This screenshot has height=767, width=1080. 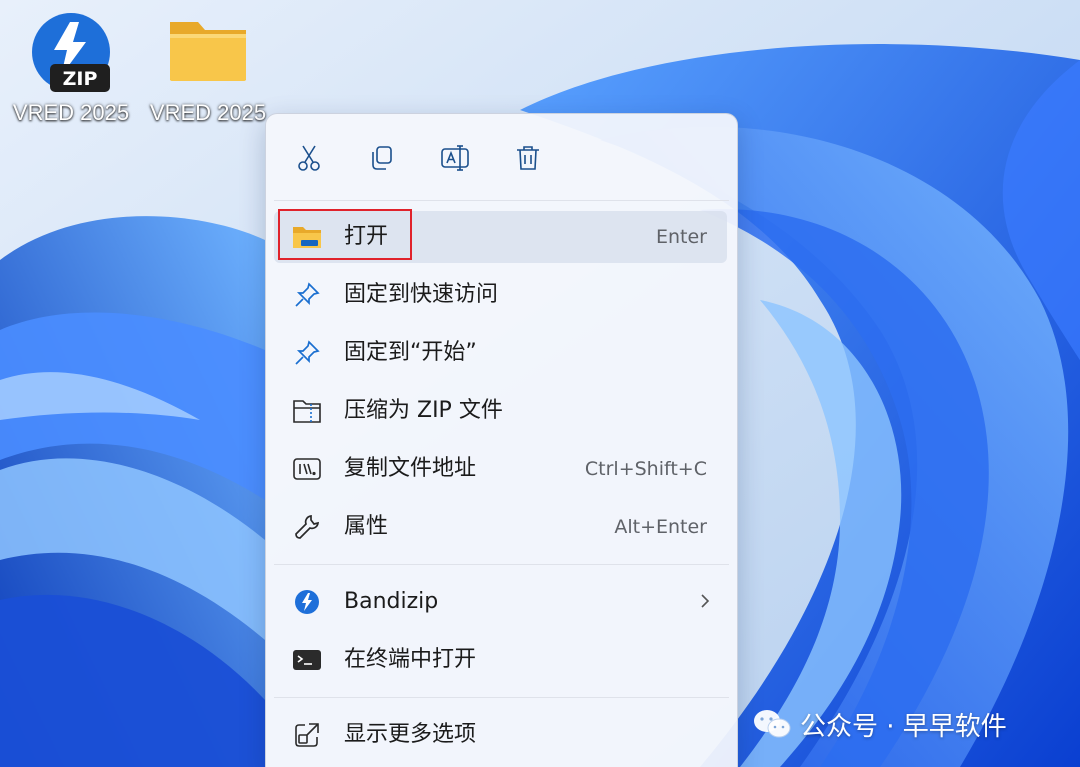 I want to click on zip-folder-icon, so click(x=307, y=411).